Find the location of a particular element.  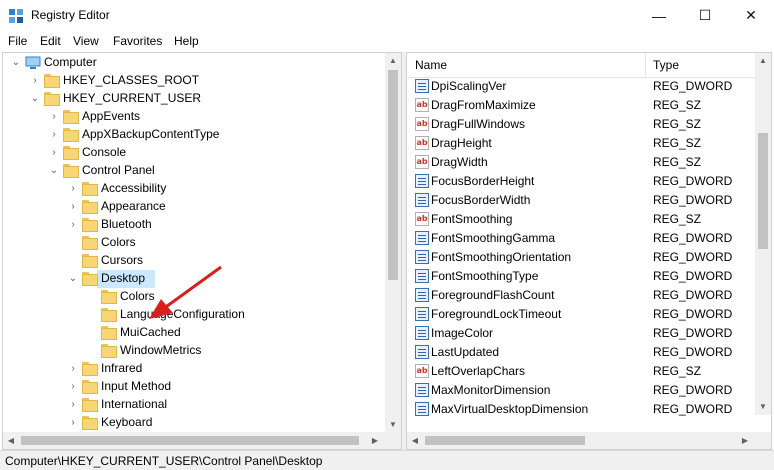

tree-item: Colors is located at coordinates (194, 243).